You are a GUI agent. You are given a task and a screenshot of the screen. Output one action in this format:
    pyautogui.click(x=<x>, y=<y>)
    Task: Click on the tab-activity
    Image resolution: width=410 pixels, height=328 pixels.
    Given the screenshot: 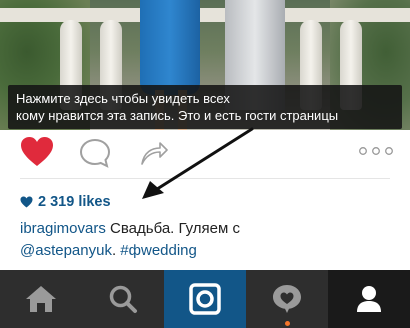 What is the action you would take?
    pyautogui.click(x=287, y=299)
    